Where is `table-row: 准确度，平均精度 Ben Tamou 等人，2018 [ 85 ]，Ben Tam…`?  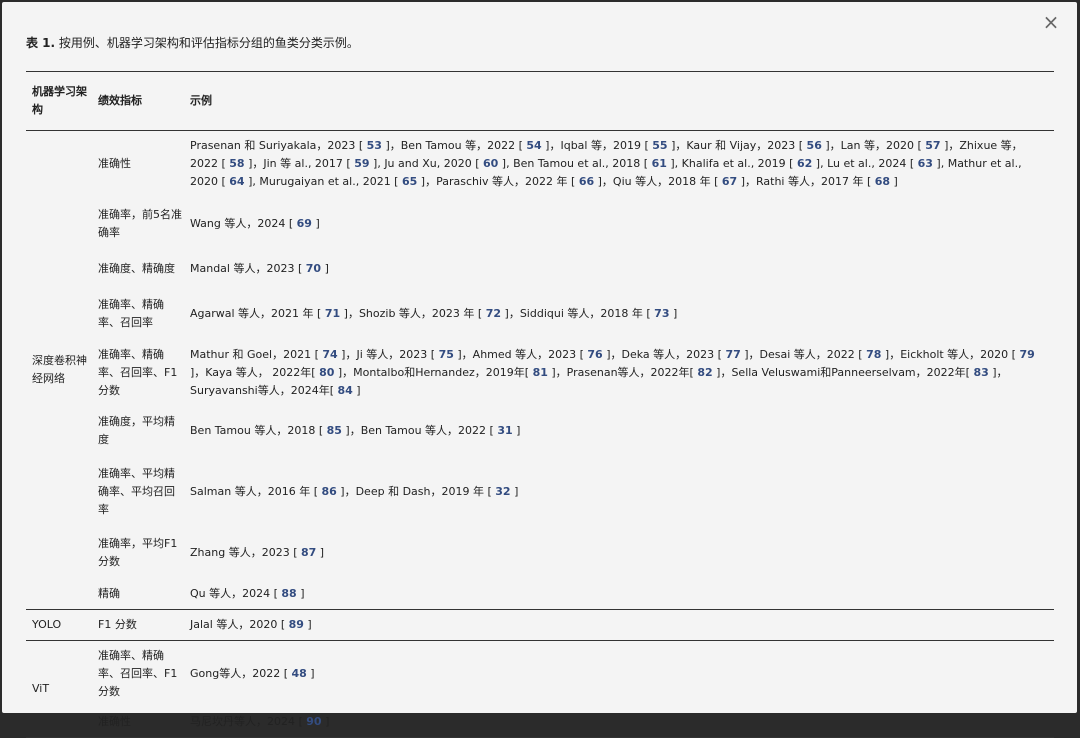 table-row: 准确度，平均精度 Ben Tamou 等人，2018 [ 85 ]，Ben Tam… is located at coordinates (540, 431).